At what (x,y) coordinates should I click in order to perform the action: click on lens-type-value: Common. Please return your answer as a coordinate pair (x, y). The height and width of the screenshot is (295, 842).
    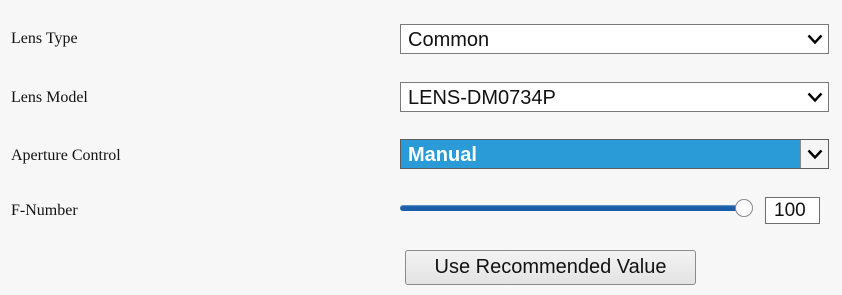
    Looking at the image, I should click on (449, 40).